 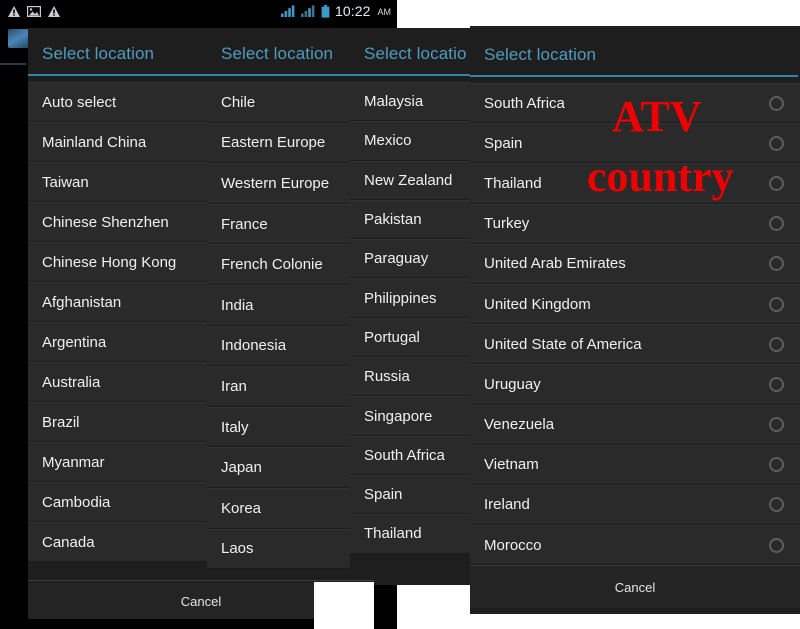 I want to click on list-item: United Kingdom, so click(x=635, y=304).